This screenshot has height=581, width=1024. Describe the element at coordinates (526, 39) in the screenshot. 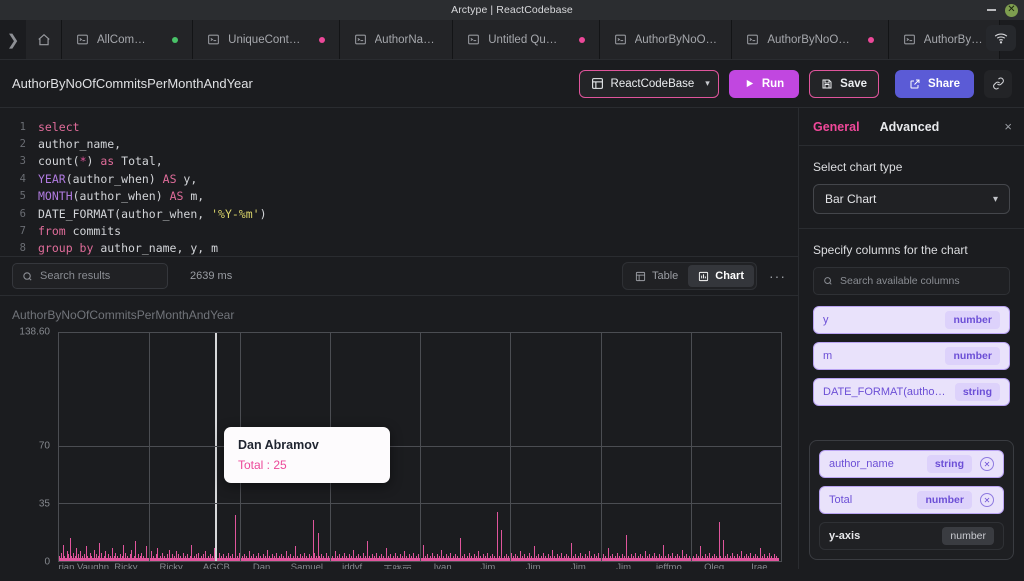

I see `tab-item: Untitled Query` at that location.